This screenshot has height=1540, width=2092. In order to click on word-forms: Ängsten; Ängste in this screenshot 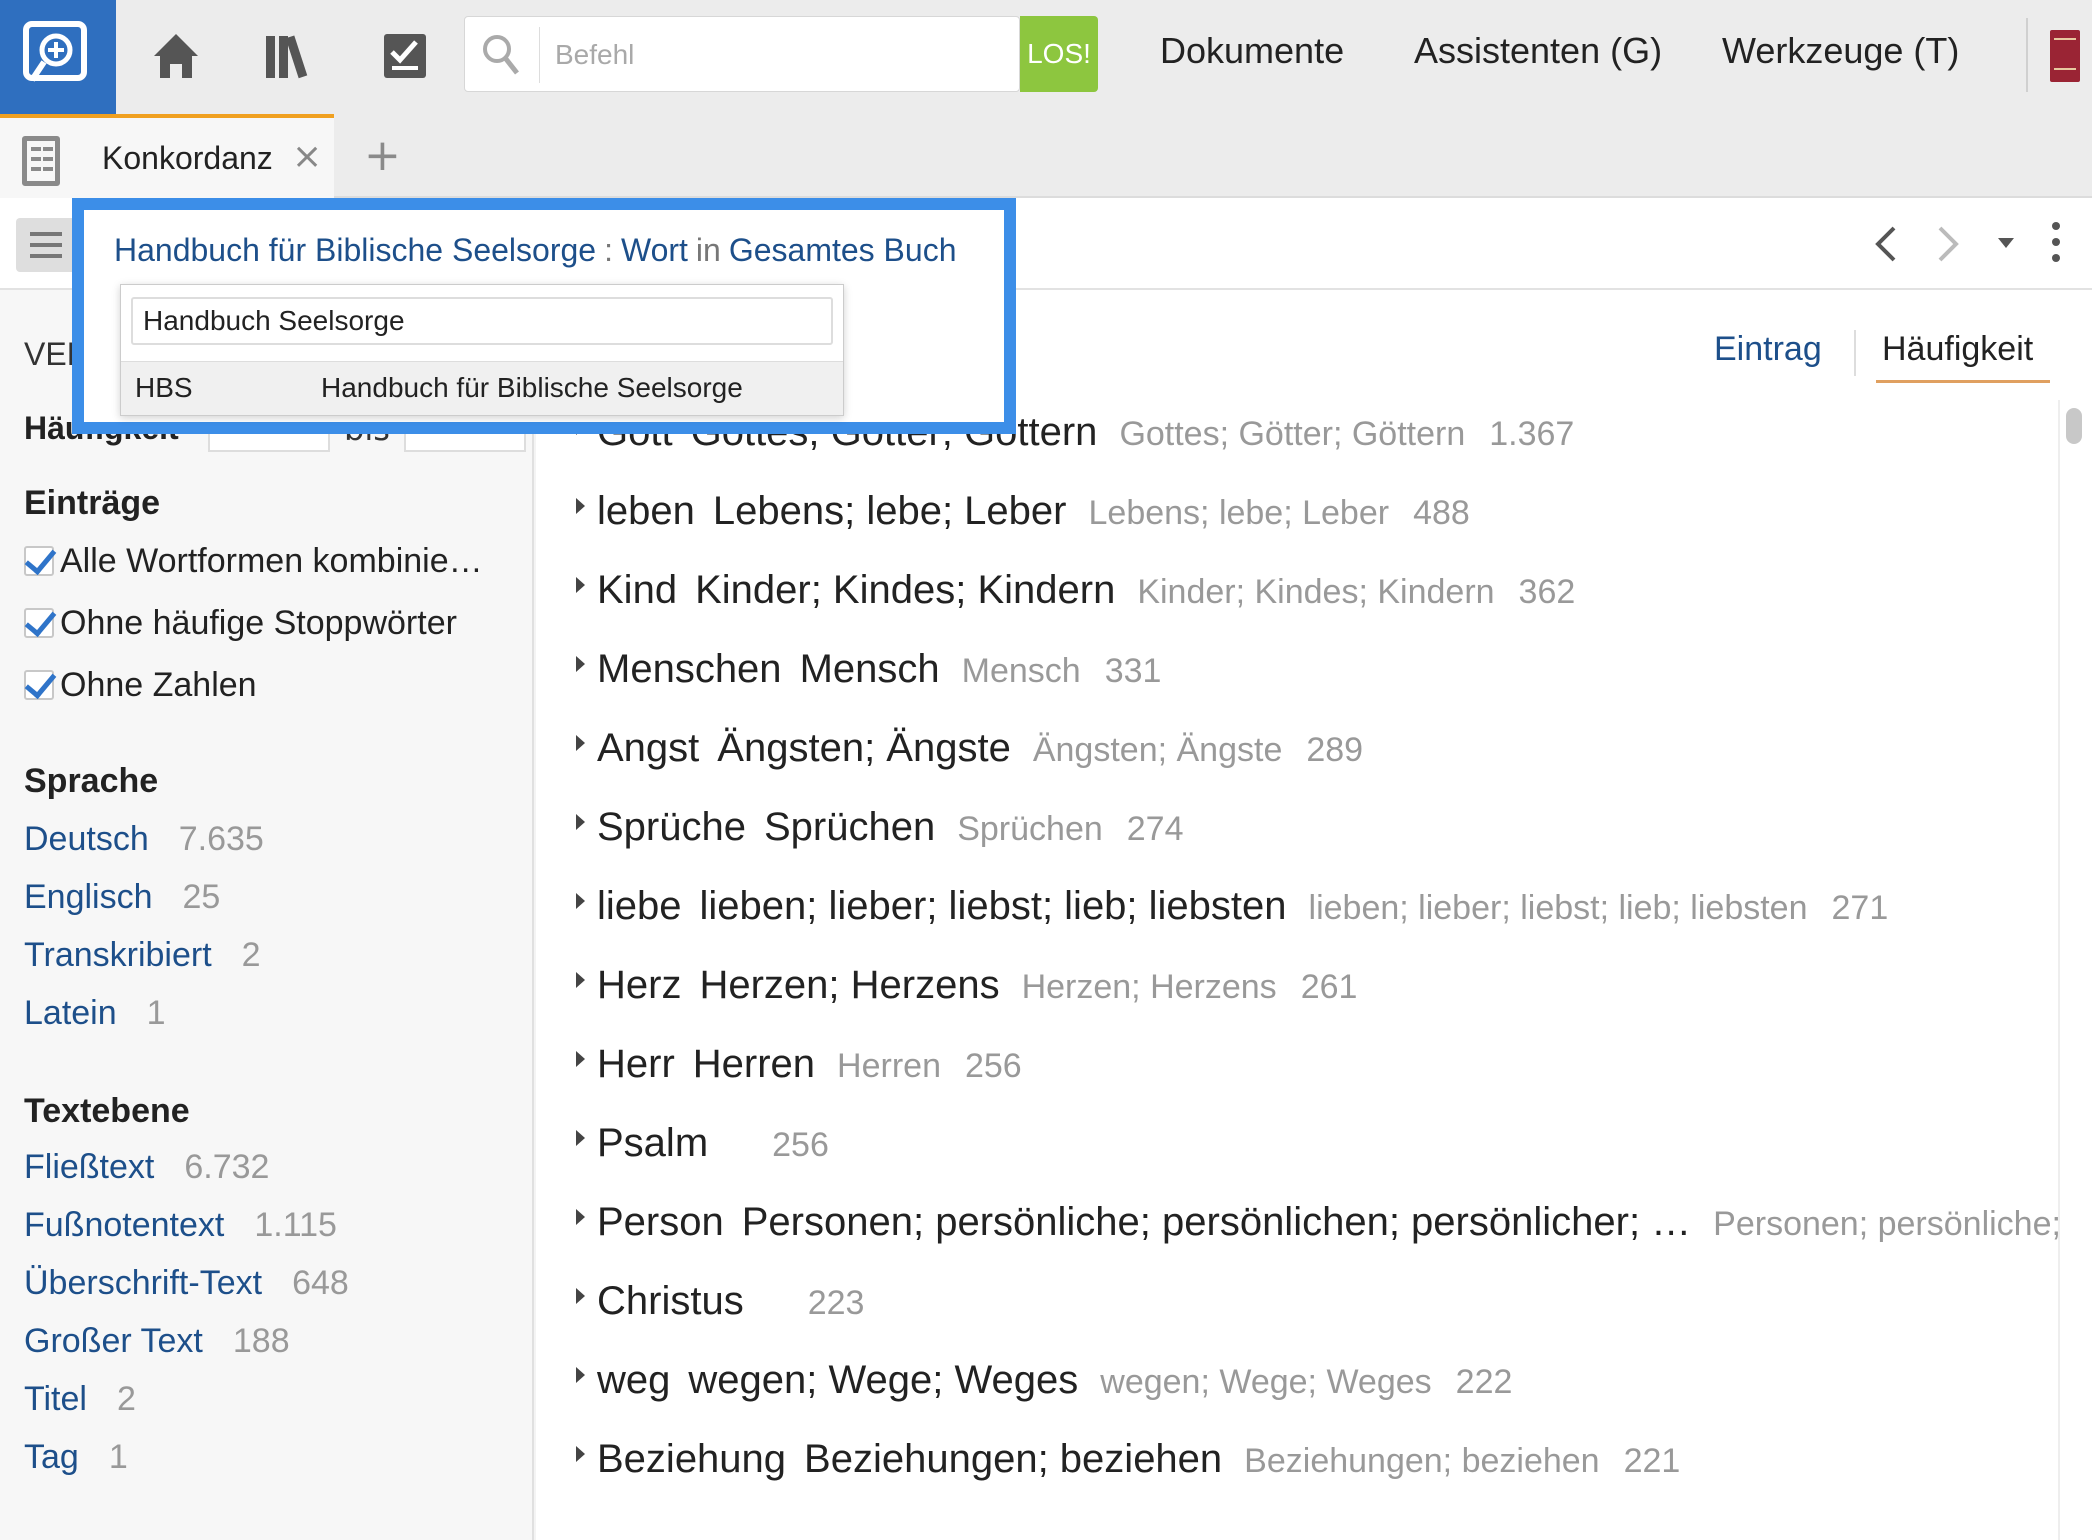, I will do `click(864, 748)`.